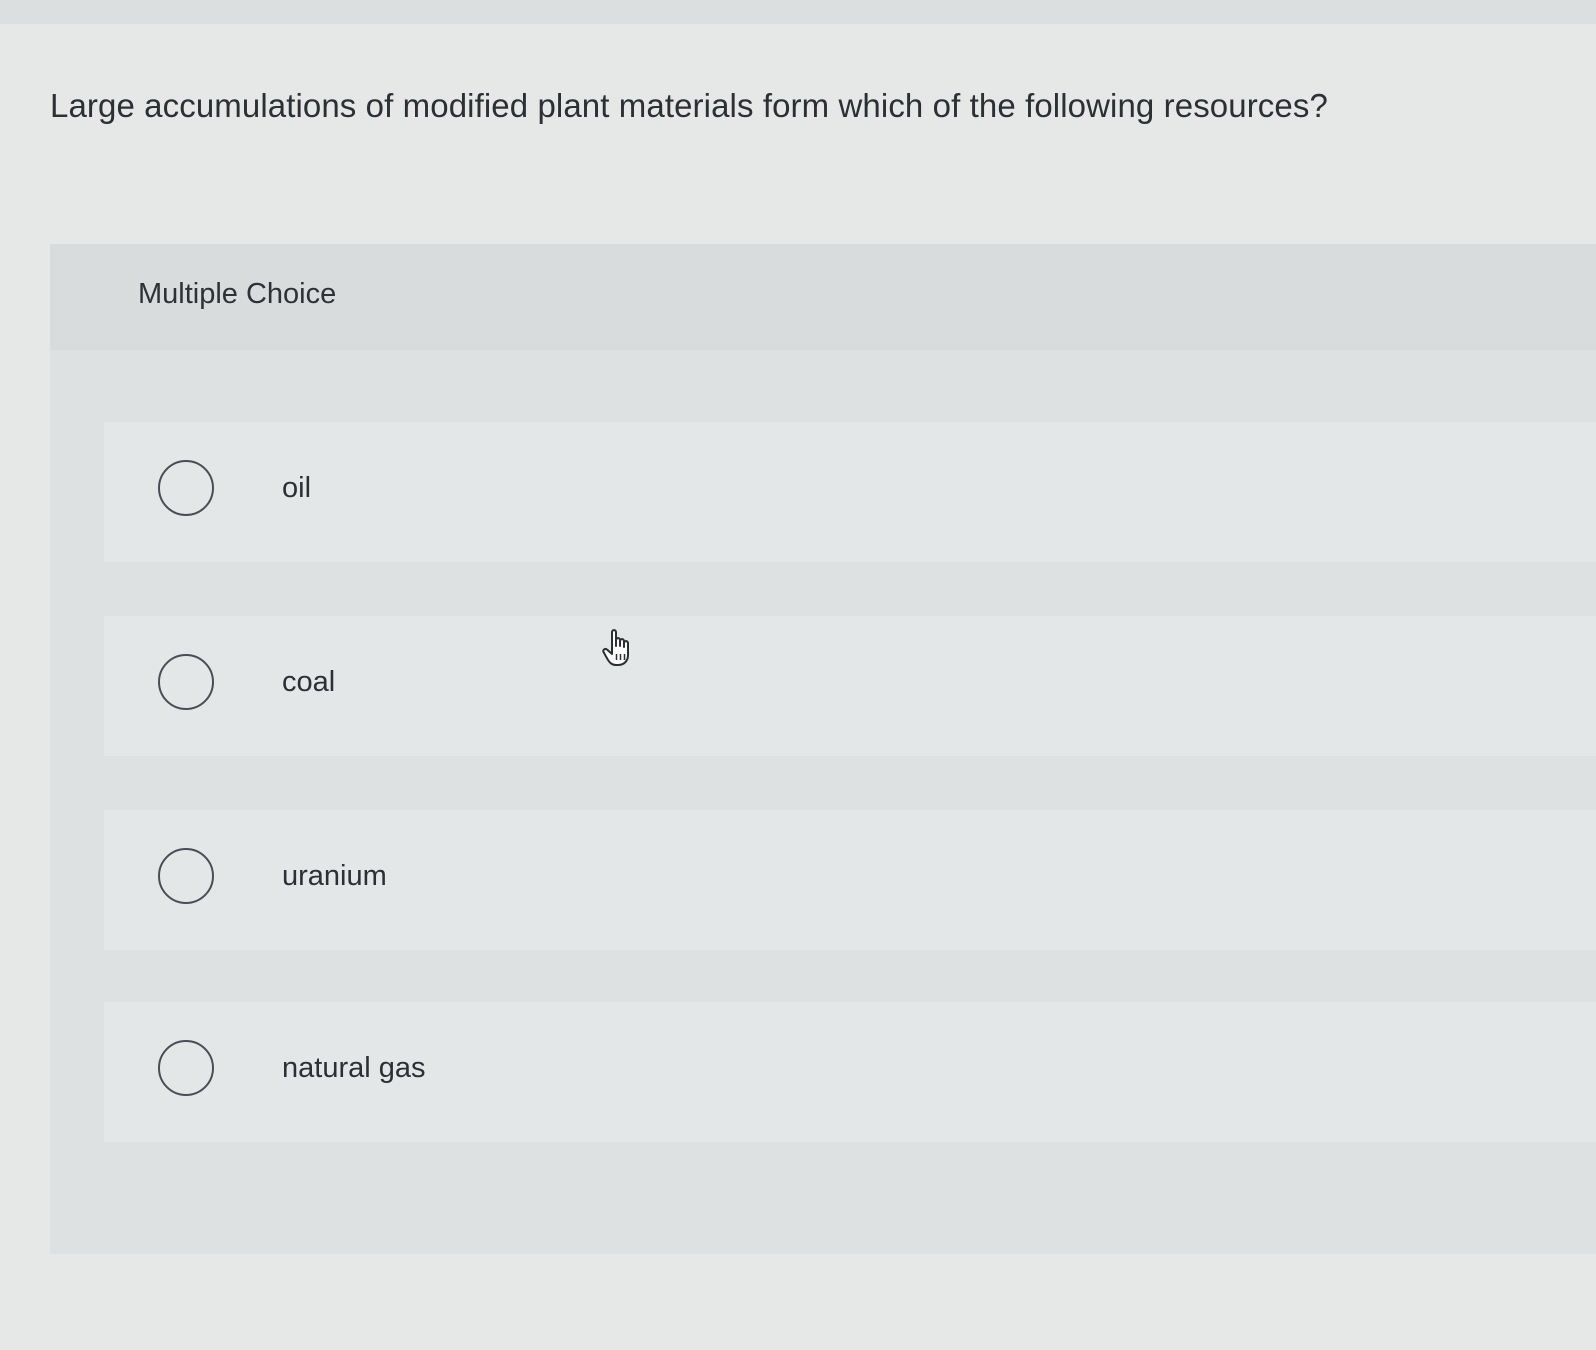  I want to click on multiple-choice-label: Multiple Choice, so click(237, 294).